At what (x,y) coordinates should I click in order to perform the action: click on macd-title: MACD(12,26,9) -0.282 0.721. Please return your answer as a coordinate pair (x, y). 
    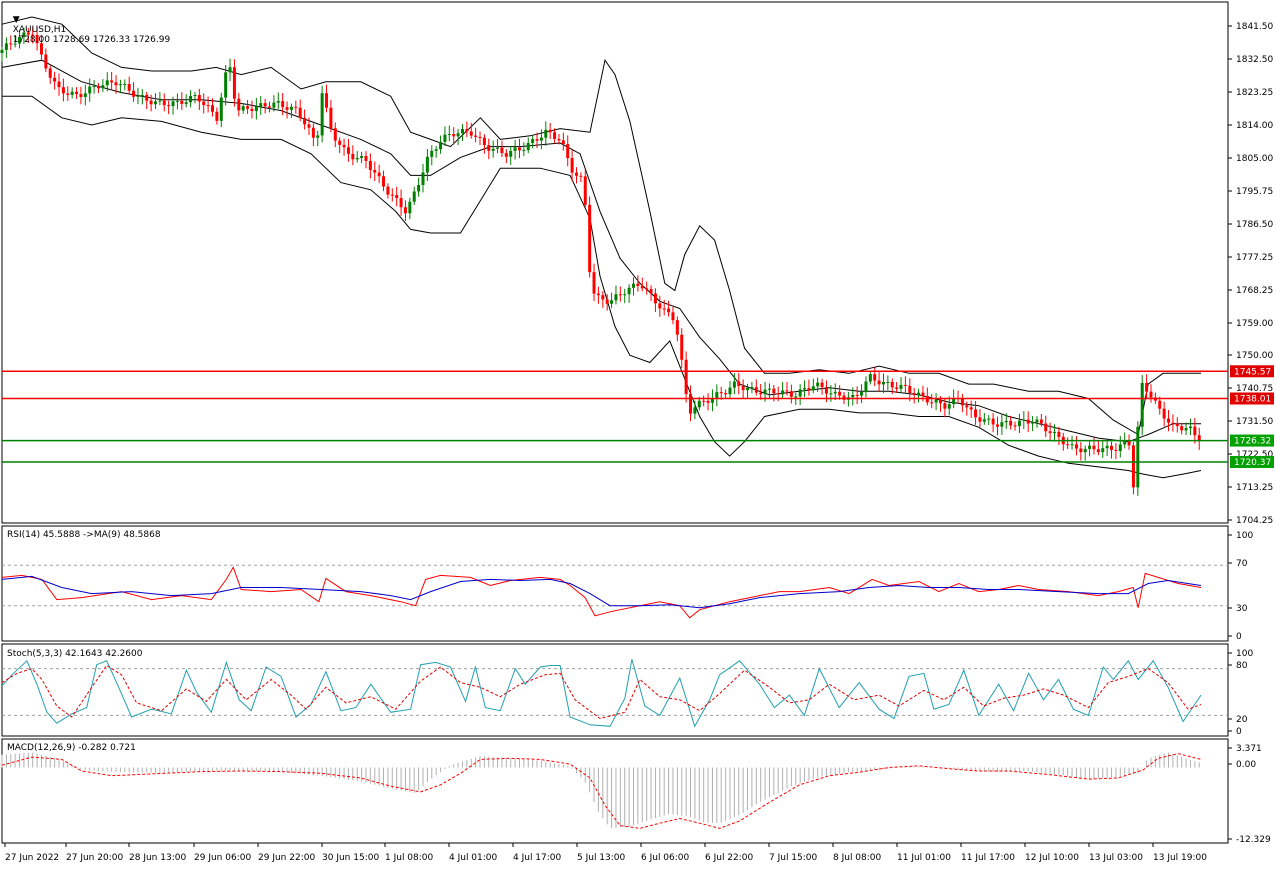
    Looking at the image, I should click on (71, 748).